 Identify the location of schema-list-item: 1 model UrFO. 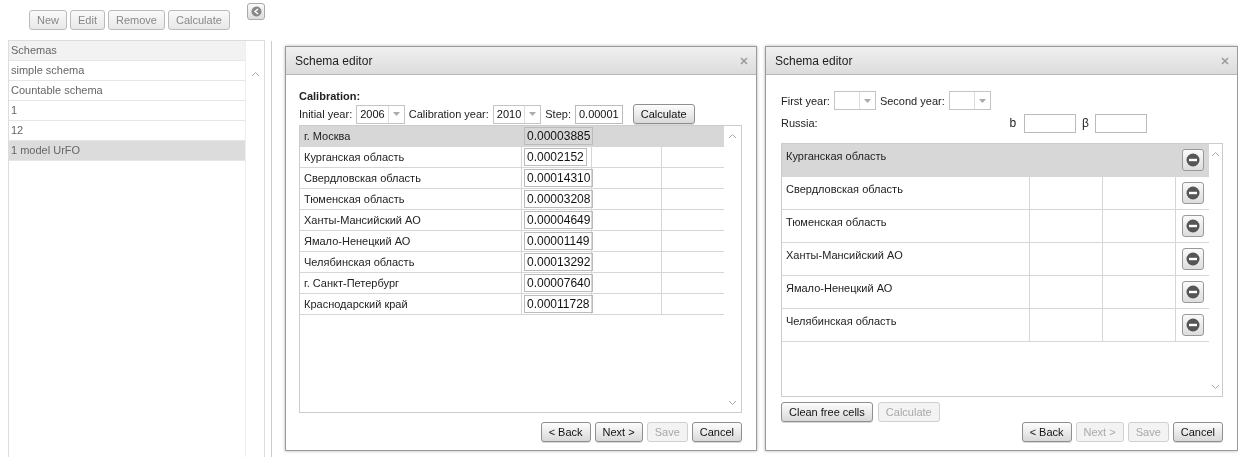
(127, 151).